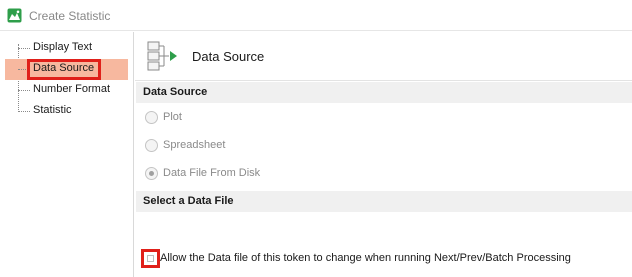 This screenshot has height=277, width=632. I want to click on panel-header: Data Source, so click(383, 56).